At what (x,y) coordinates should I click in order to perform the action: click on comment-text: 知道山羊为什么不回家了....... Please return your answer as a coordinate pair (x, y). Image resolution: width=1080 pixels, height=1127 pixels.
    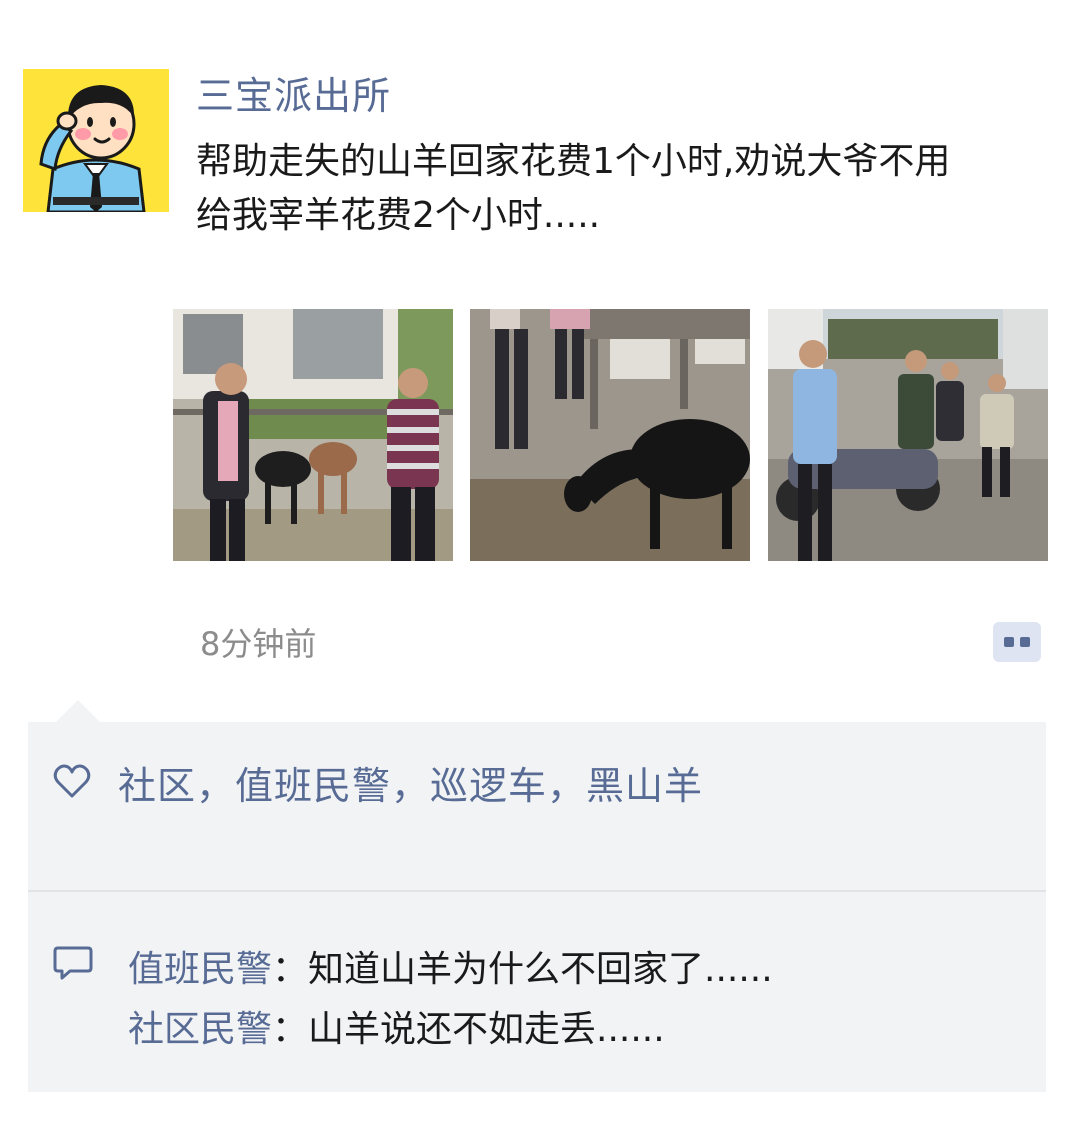
    Looking at the image, I should click on (540, 969).